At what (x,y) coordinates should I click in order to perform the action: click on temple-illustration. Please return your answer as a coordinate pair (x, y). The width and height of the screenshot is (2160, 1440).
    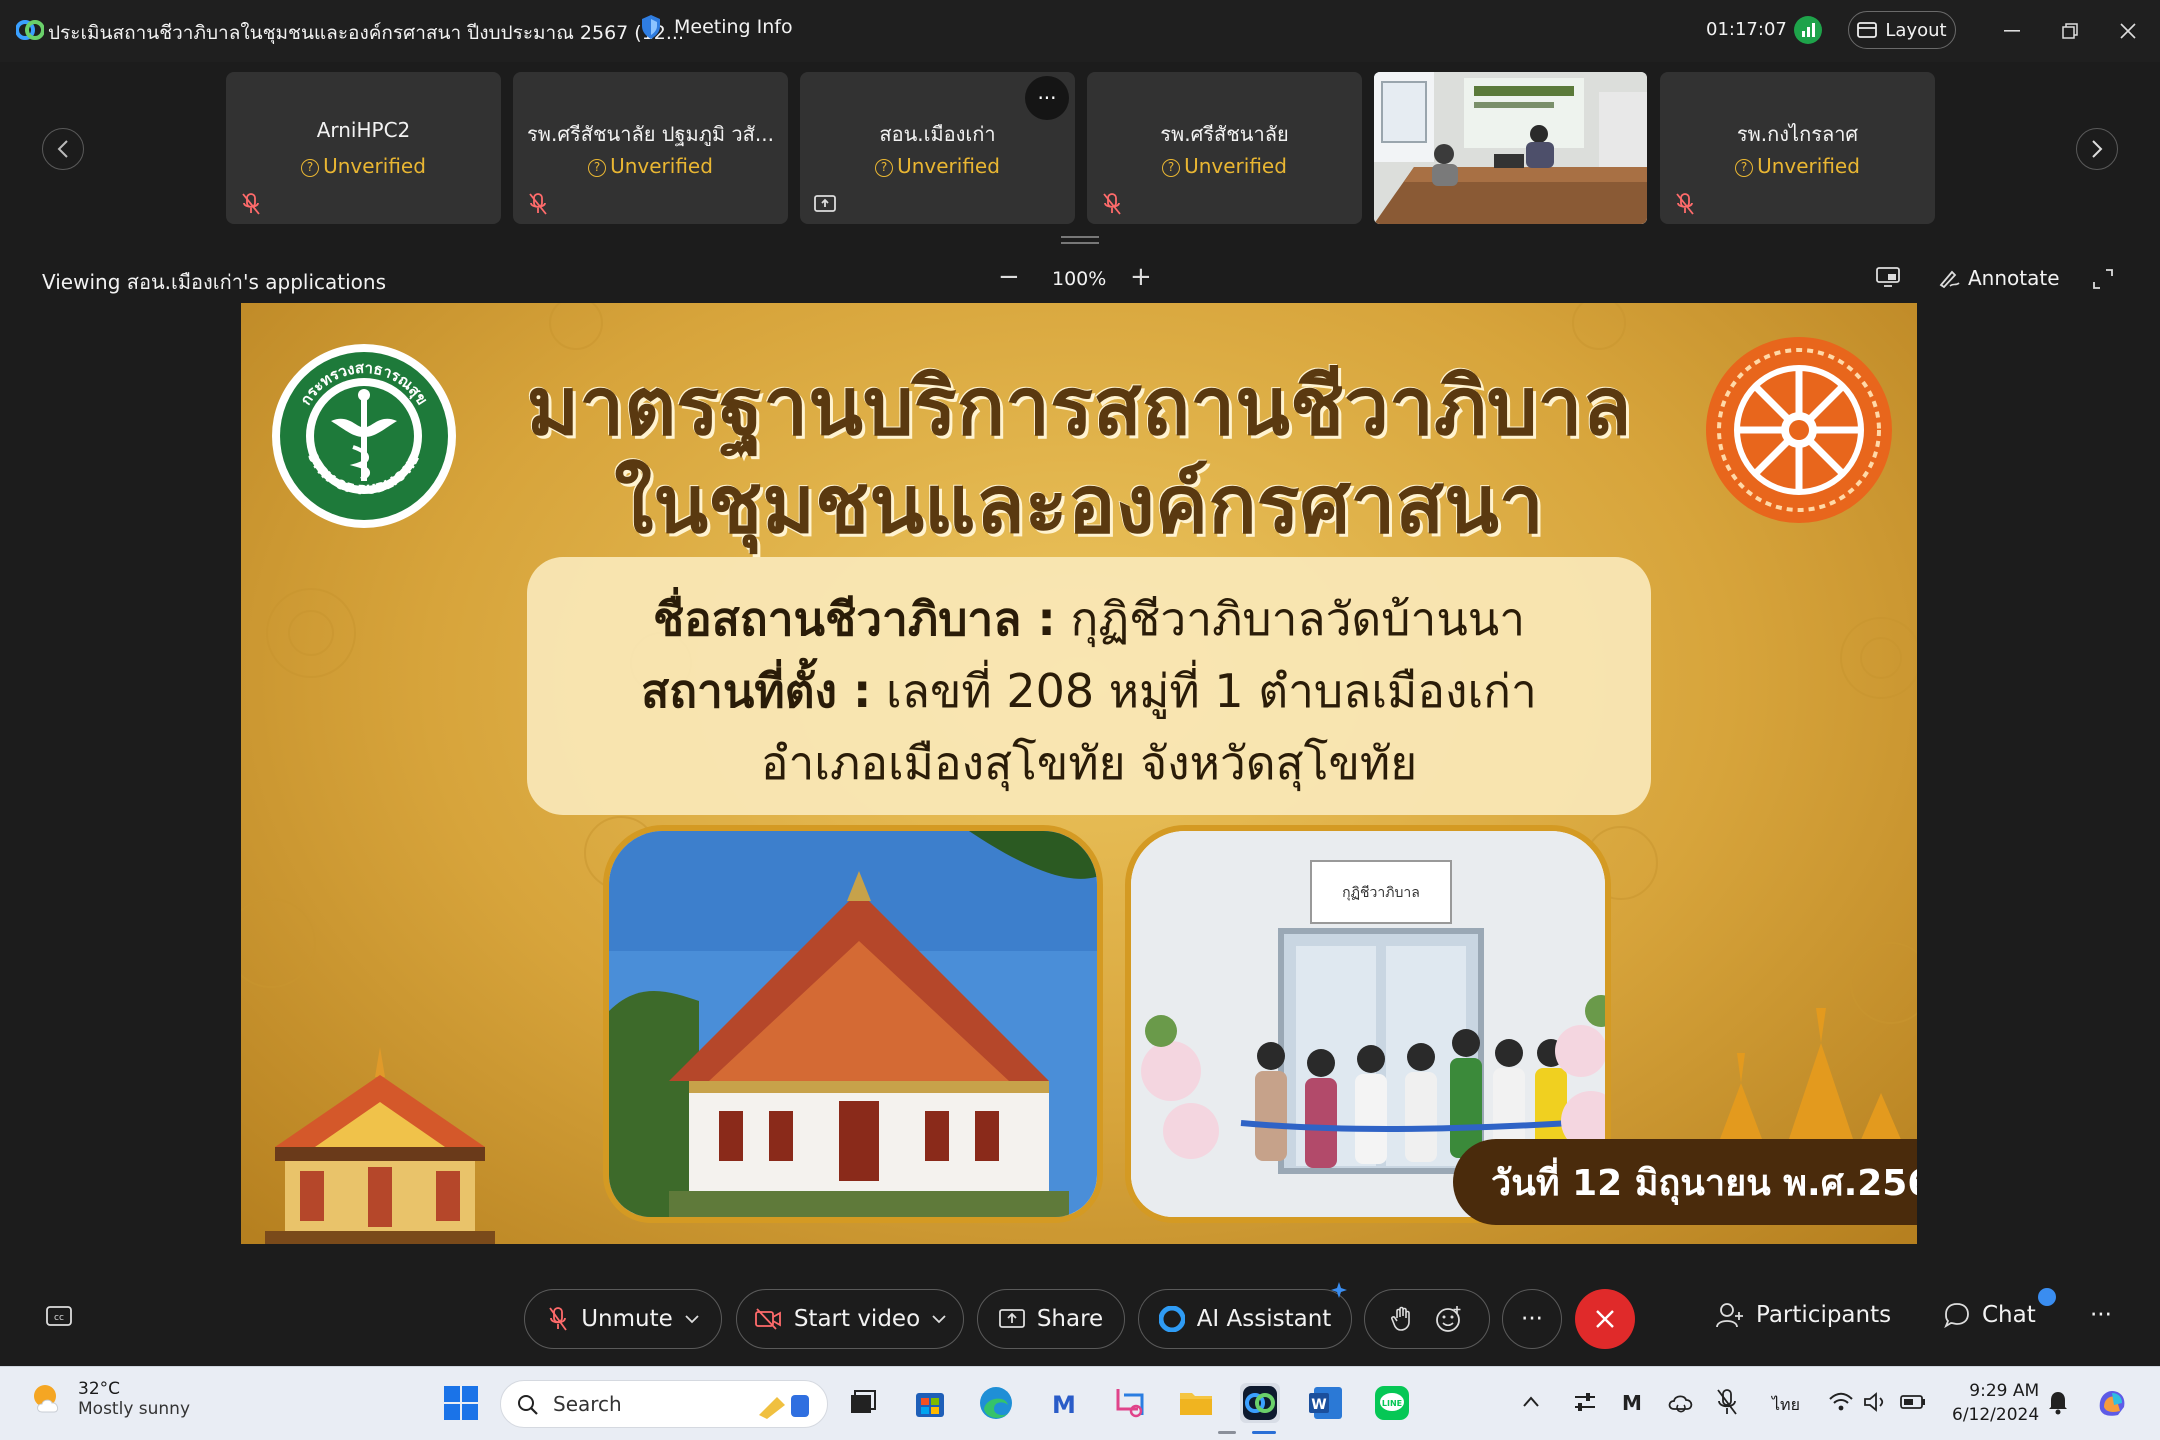
    Looking at the image, I should click on (853, 1024).